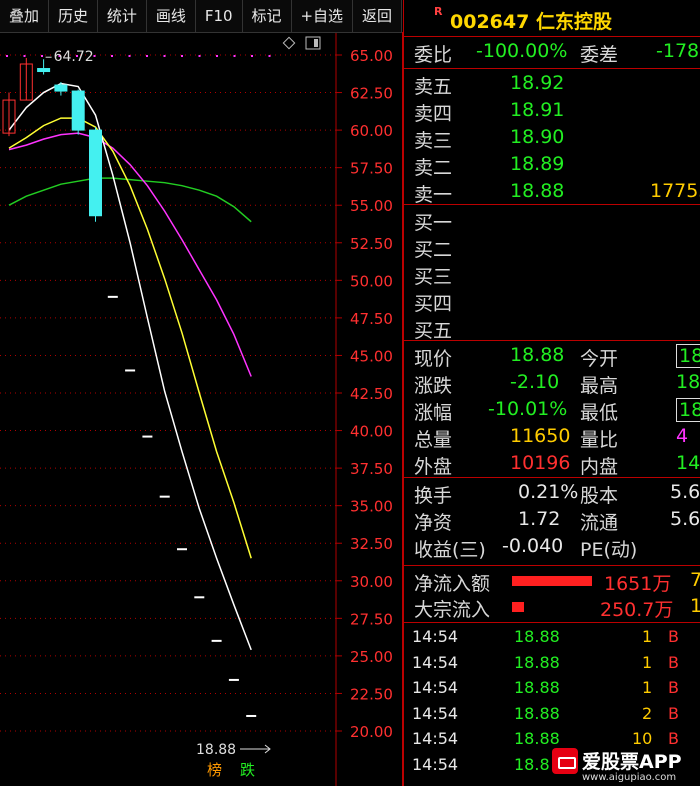 This screenshot has height=786, width=700. What do you see at coordinates (323, 16) in the screenshot?
I see `toolbar-button-6: +自选` at bounding box center [323, 16].